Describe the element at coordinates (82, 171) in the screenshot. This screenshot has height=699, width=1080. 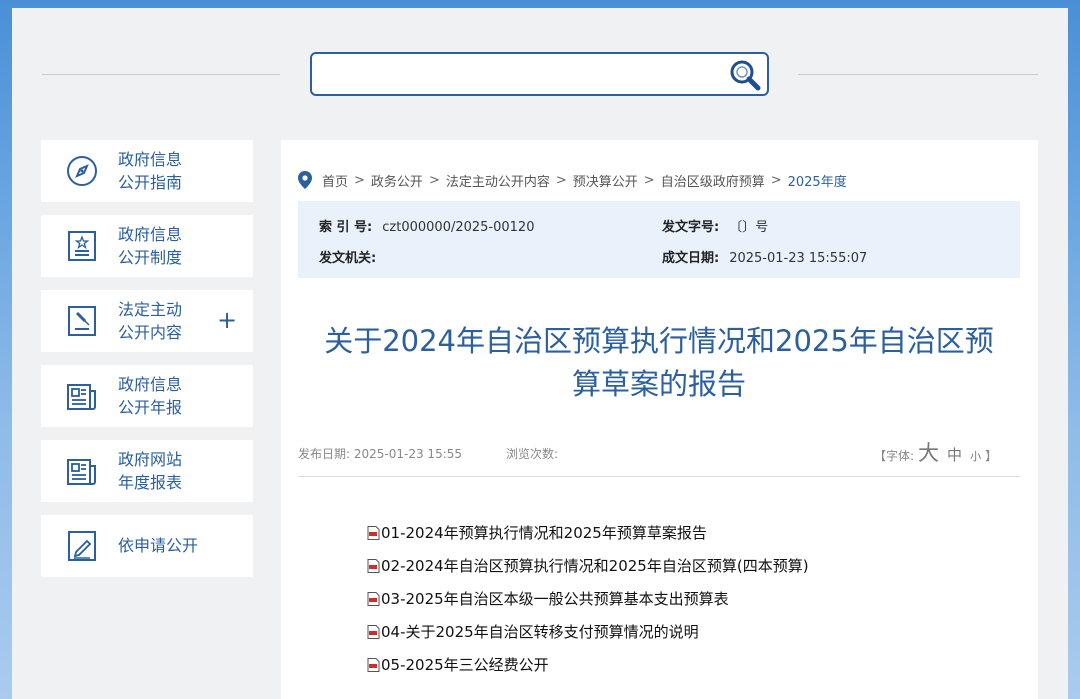
I see `compass-icon` at that location.